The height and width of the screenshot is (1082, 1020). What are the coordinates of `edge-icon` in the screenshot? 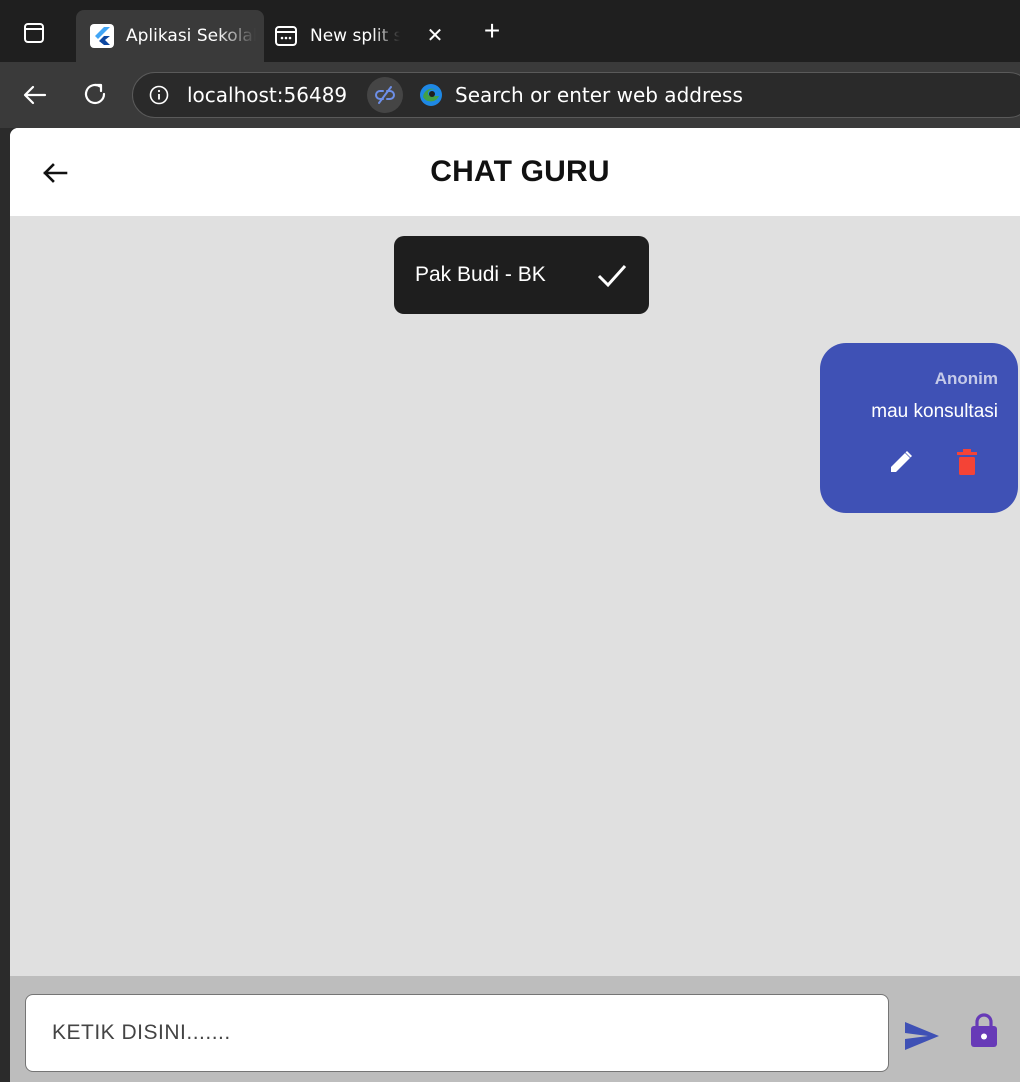 It's located at (431, 95).